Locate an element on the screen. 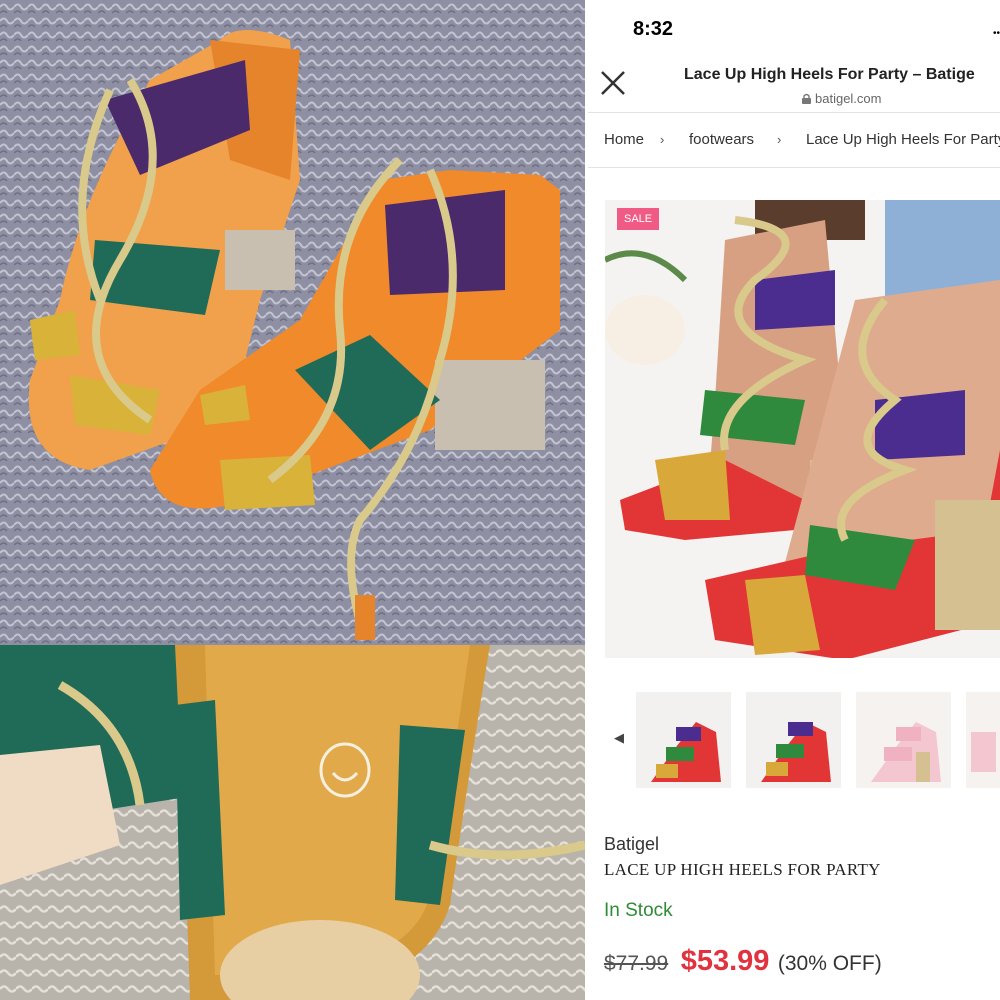  breadcrumb-footwears: footwears is located at coordinates (721, 139).